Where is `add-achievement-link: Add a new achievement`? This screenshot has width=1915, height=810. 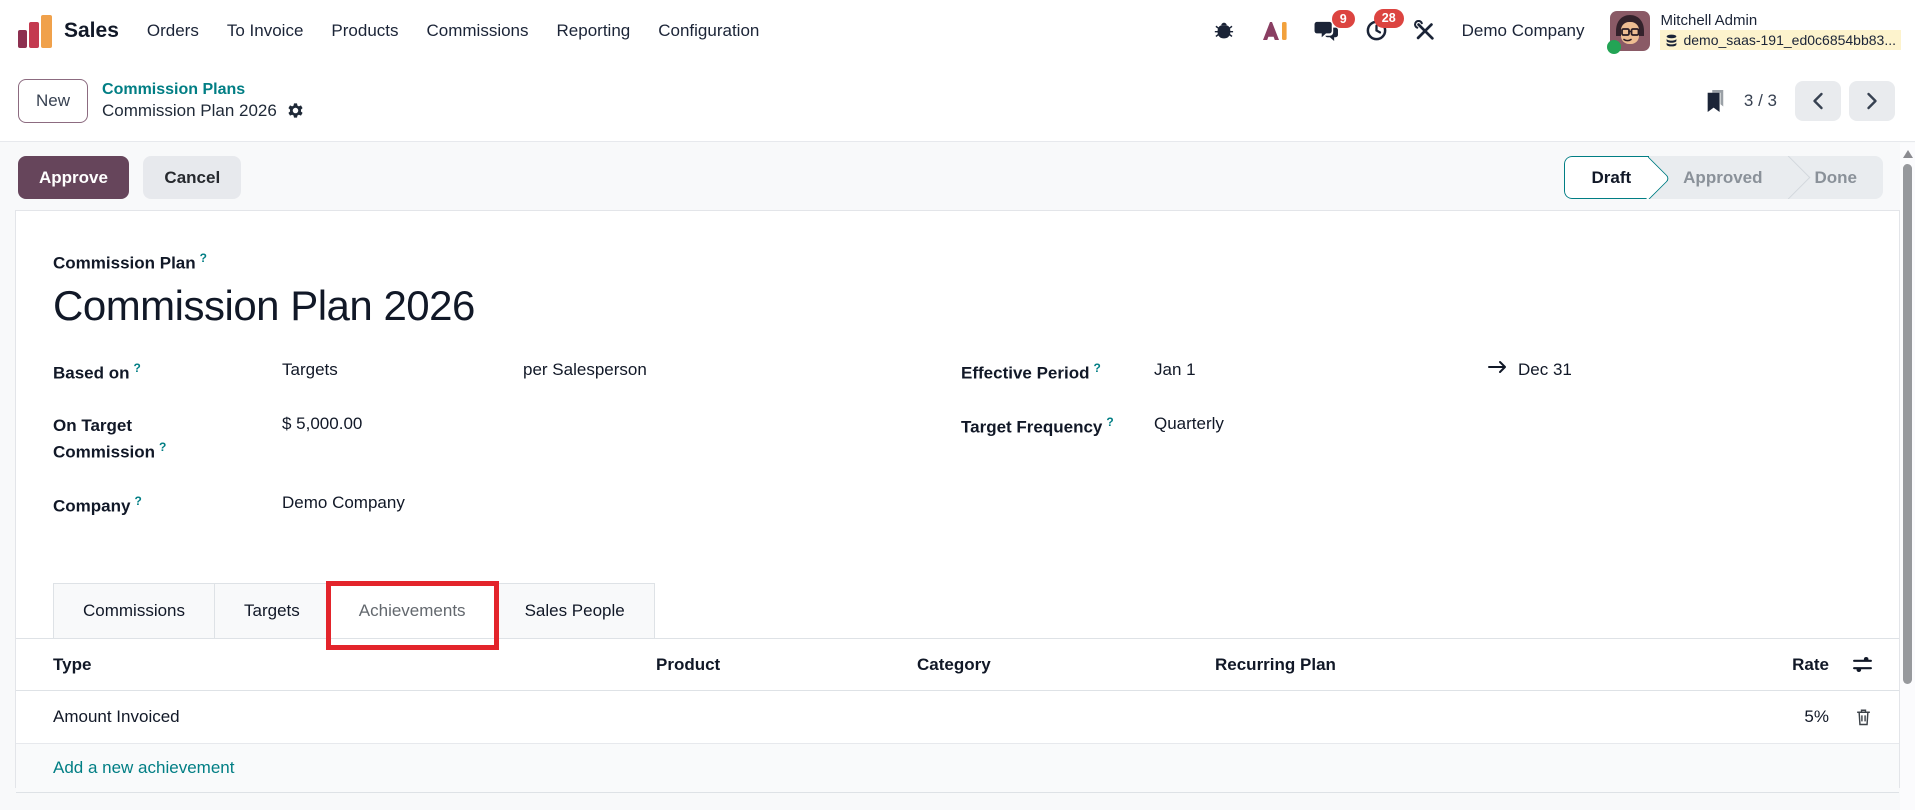
add-achievement-link: Add a new achievement is located at coordinates (143, 768).